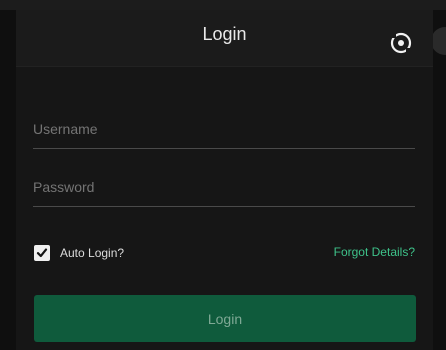  Describe the element at coordinates (223, 5) in the screenshot. I see `top-bar` at that location.